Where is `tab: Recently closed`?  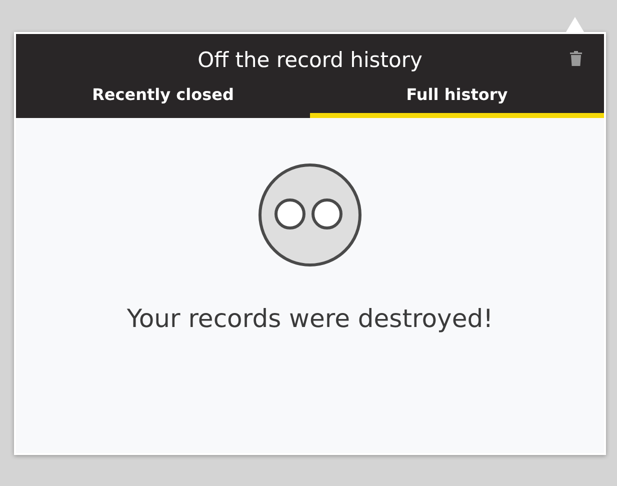
tab: Recently closed is located at coordinates (163, 100).